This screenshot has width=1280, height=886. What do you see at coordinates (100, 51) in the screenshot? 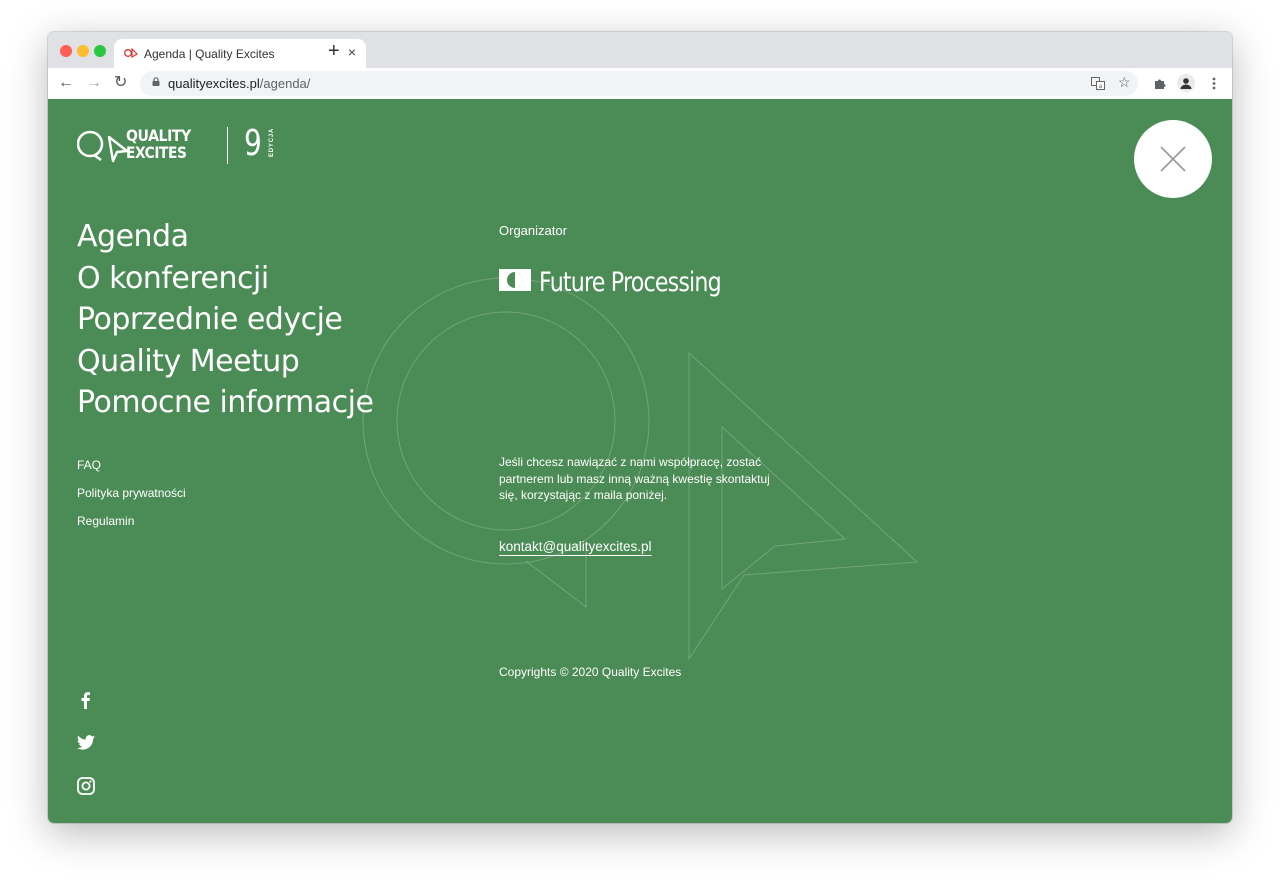
I see `maximize-window-button` at bounding box center [100, 51].